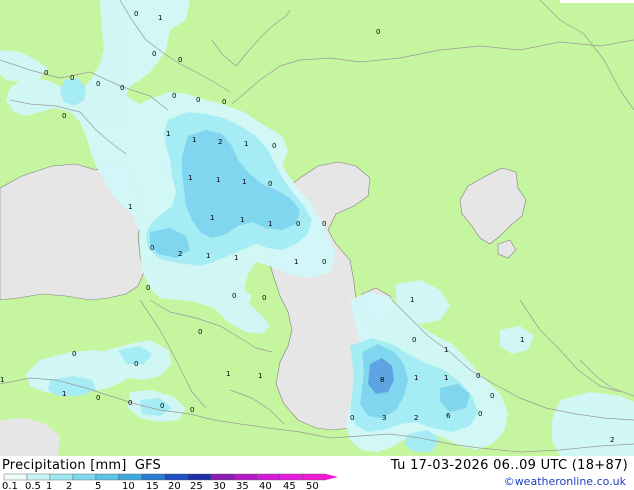 The height and width of the screenshot is (490, 634). I want to click on credit-link: ©weatheronline.co.uk, so click(565, 481).